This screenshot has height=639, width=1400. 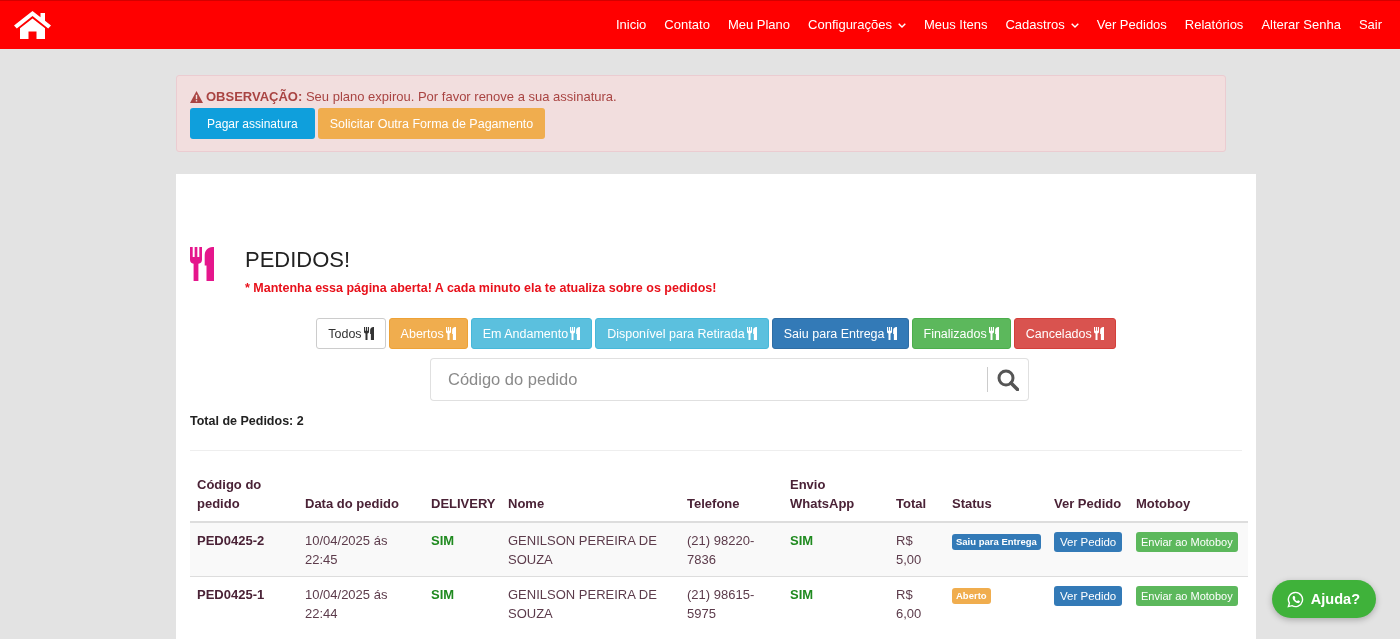 I want to click on home-icon, so click(x=32, y=25).